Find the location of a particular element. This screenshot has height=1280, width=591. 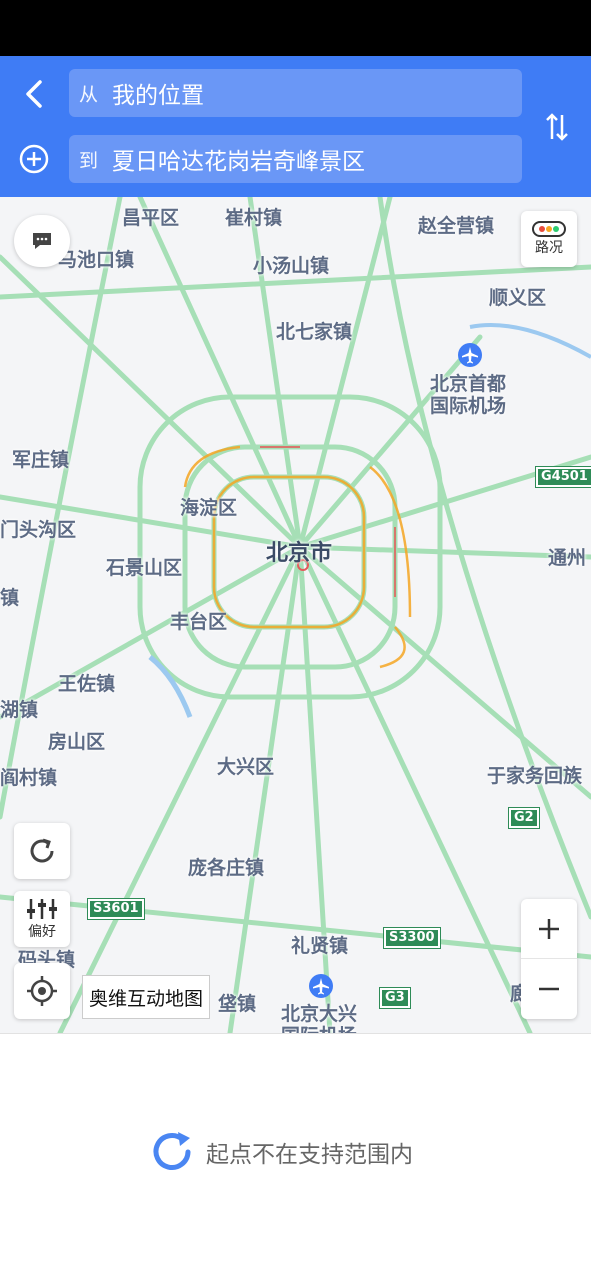

status-message: 起点不在支持范围内 is located at coordinates (280, 1152).